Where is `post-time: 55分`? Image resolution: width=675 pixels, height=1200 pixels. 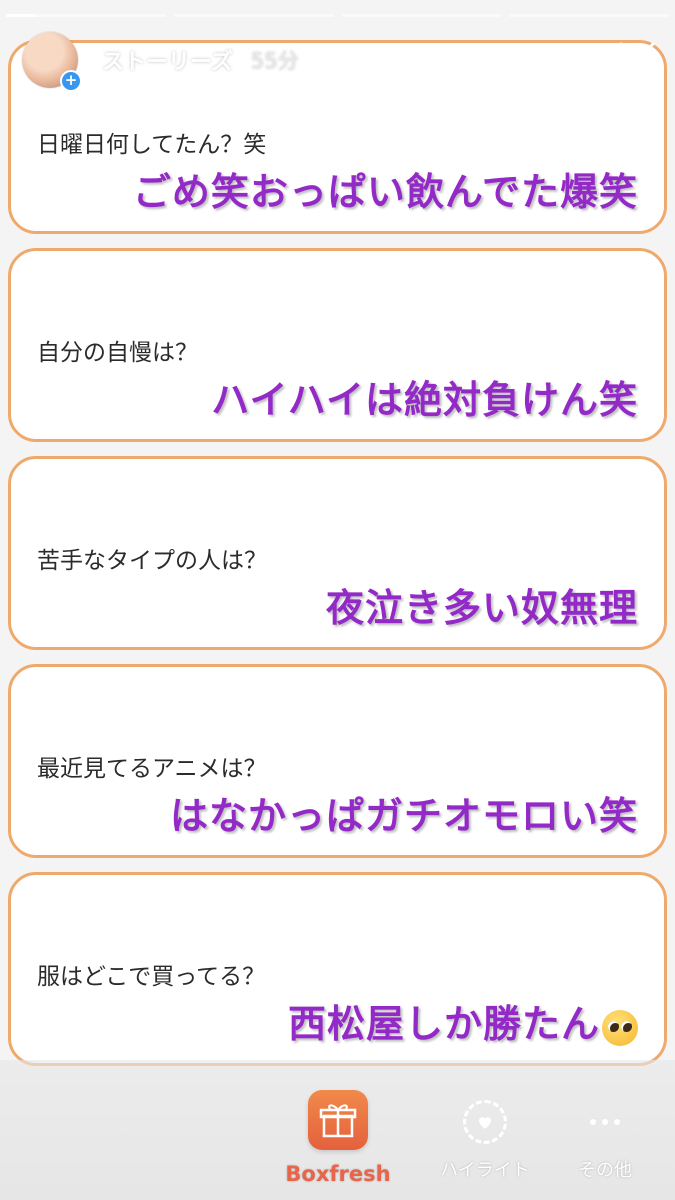
post-time: 55分 is located at coordinates (274, 61).